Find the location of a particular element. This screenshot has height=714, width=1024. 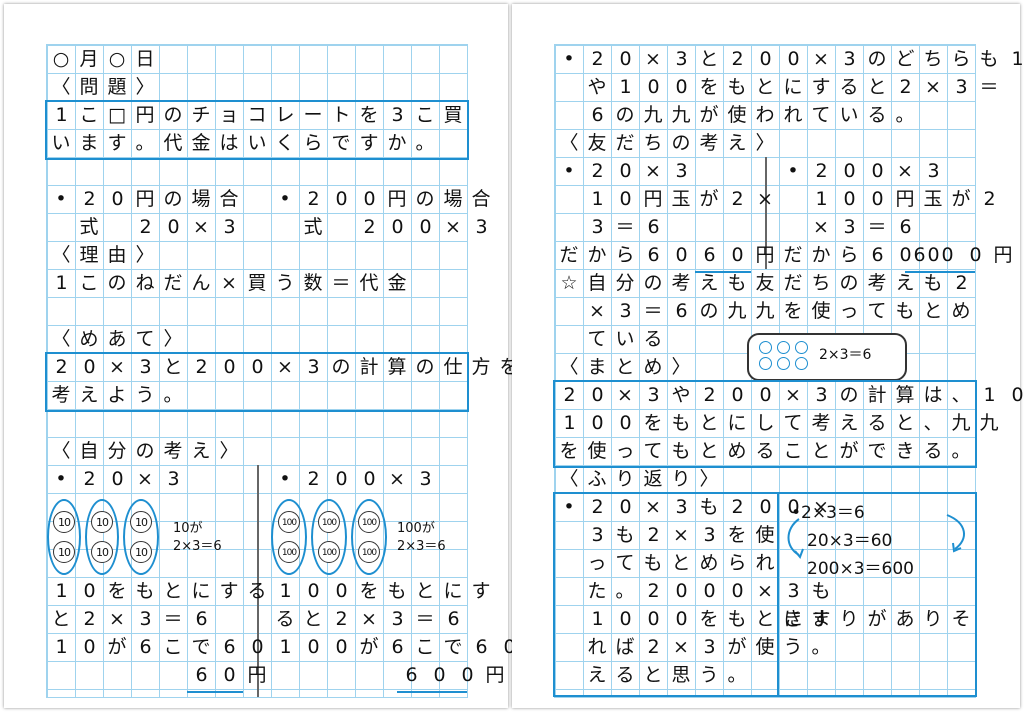

case20-formula: 式 2 0 × 3 is located at coordinates (157, 227).